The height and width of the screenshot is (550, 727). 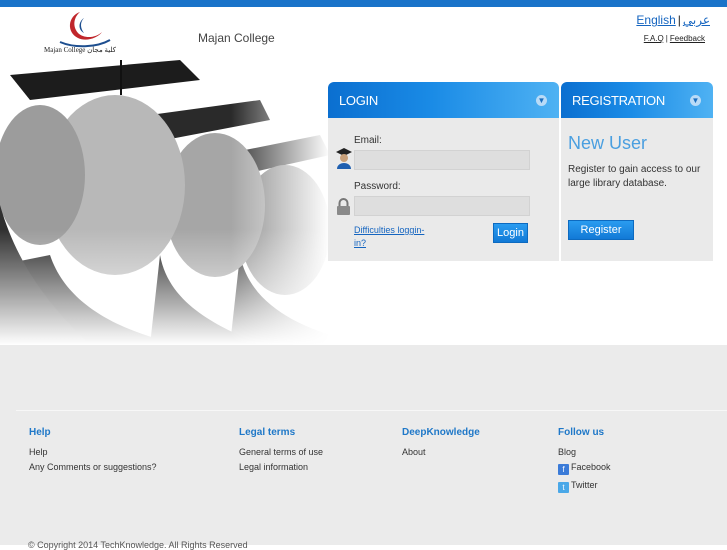 What do you see at coordinates (344, 158) in the screenshot?
I see `user-icon` at bounding box center [344, 158].